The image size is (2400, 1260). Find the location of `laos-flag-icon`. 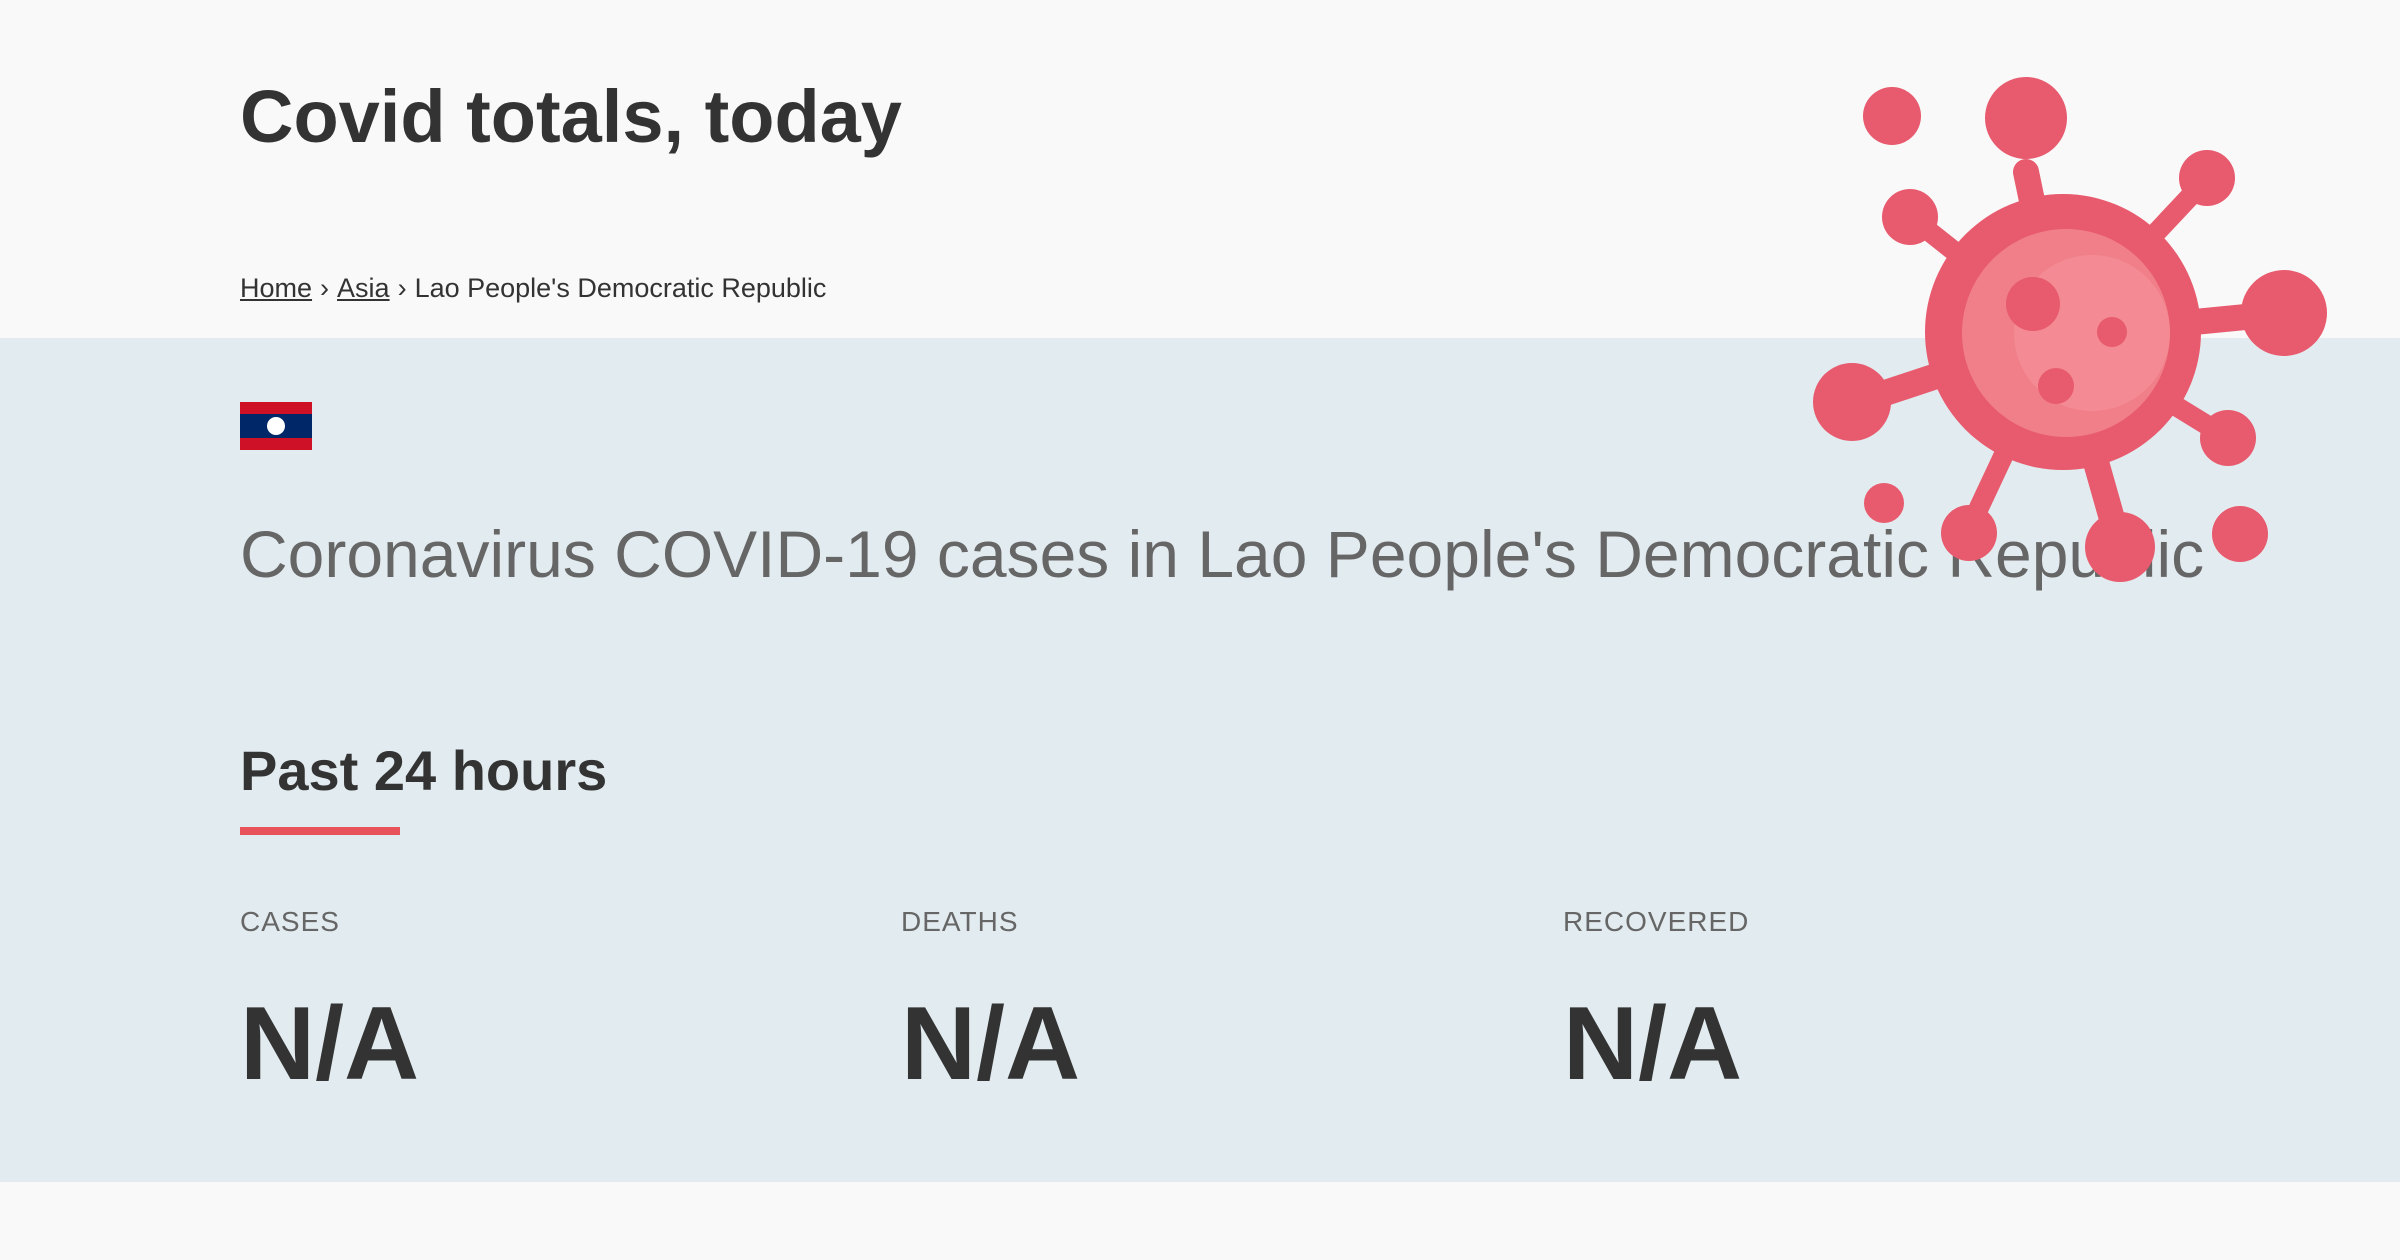

laos-flag-icon is located at coordinates (276, 426).